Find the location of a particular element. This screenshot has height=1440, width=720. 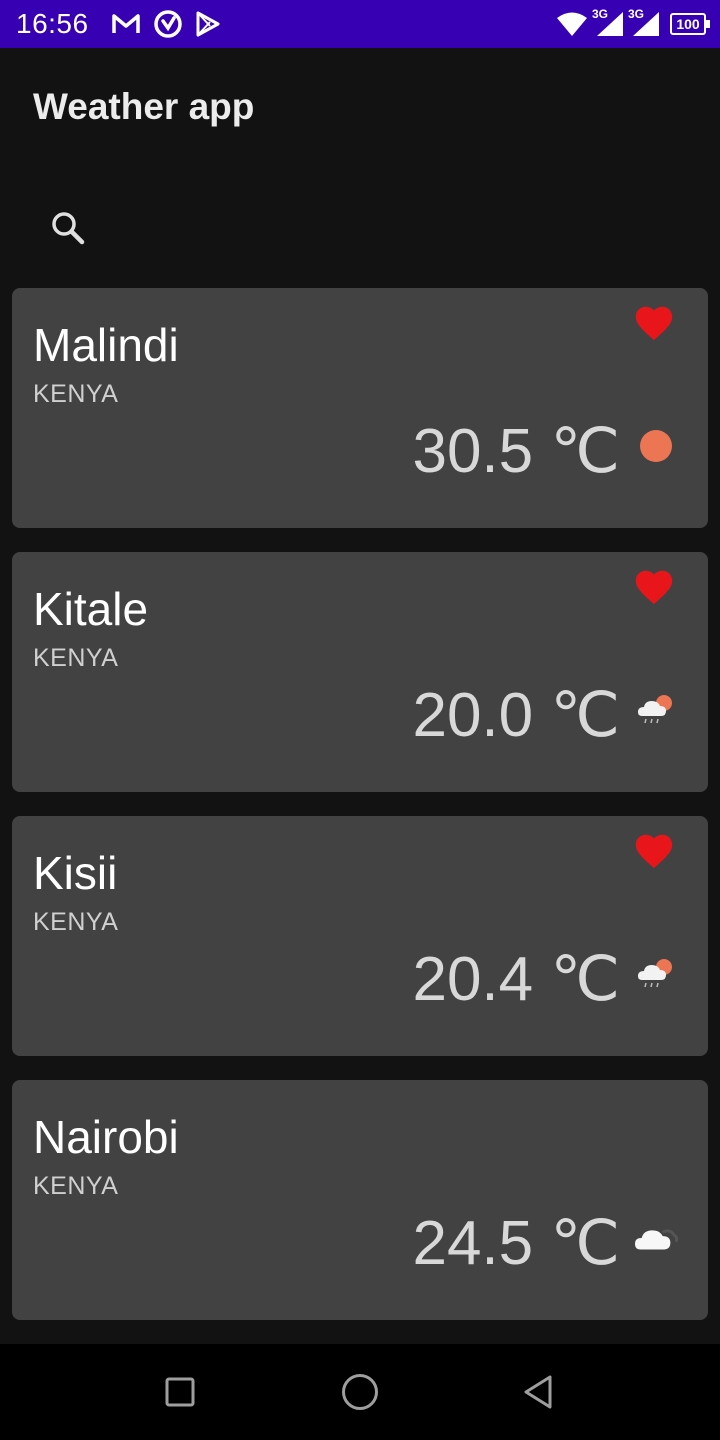

recents-icon is located at coordinates (180, 1392).